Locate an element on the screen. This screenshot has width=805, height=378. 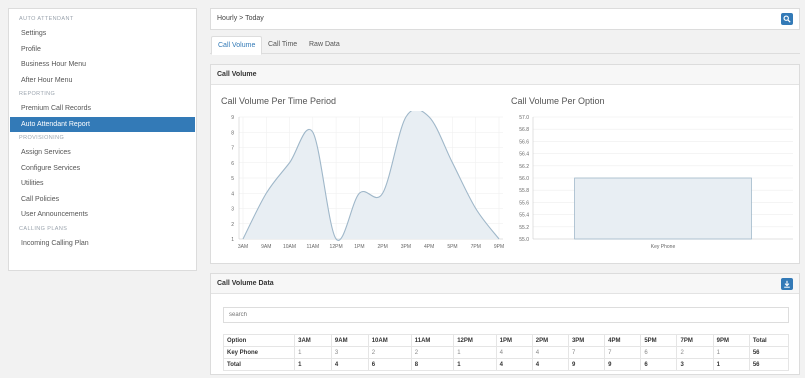
y-tick-label: 56.6 is located at coordinates (524, 142).